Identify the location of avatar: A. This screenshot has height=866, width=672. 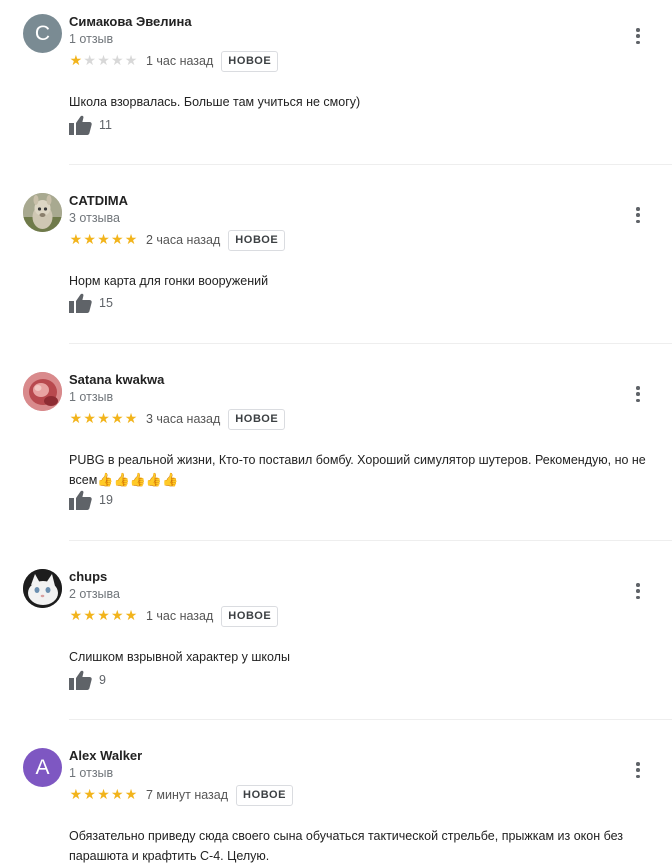
(42, 767).